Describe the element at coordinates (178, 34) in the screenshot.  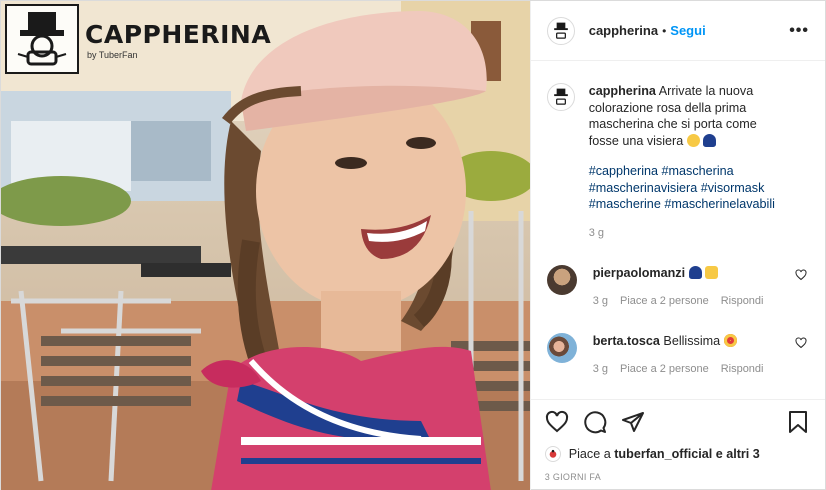
I see `watermark-title: CAPPHERINA` at that location.